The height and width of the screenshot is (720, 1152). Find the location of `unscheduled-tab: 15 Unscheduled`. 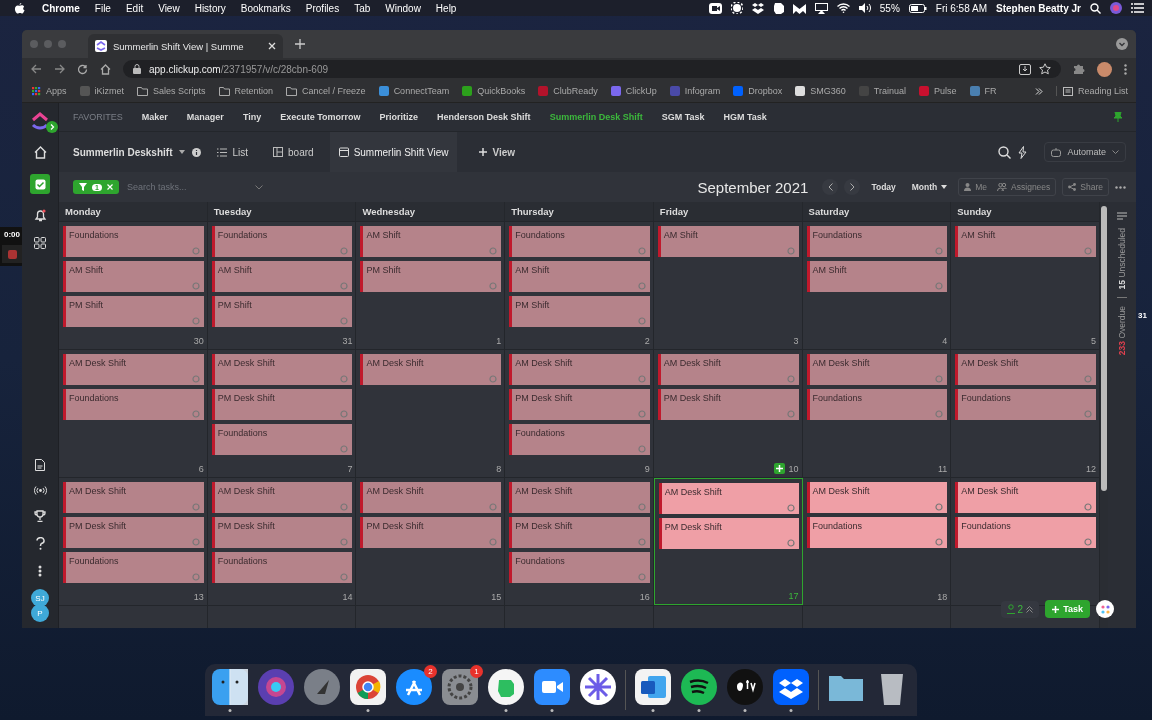

unscheduled-tab: 15 Unscheduled is located at coordinates (1122, 259).